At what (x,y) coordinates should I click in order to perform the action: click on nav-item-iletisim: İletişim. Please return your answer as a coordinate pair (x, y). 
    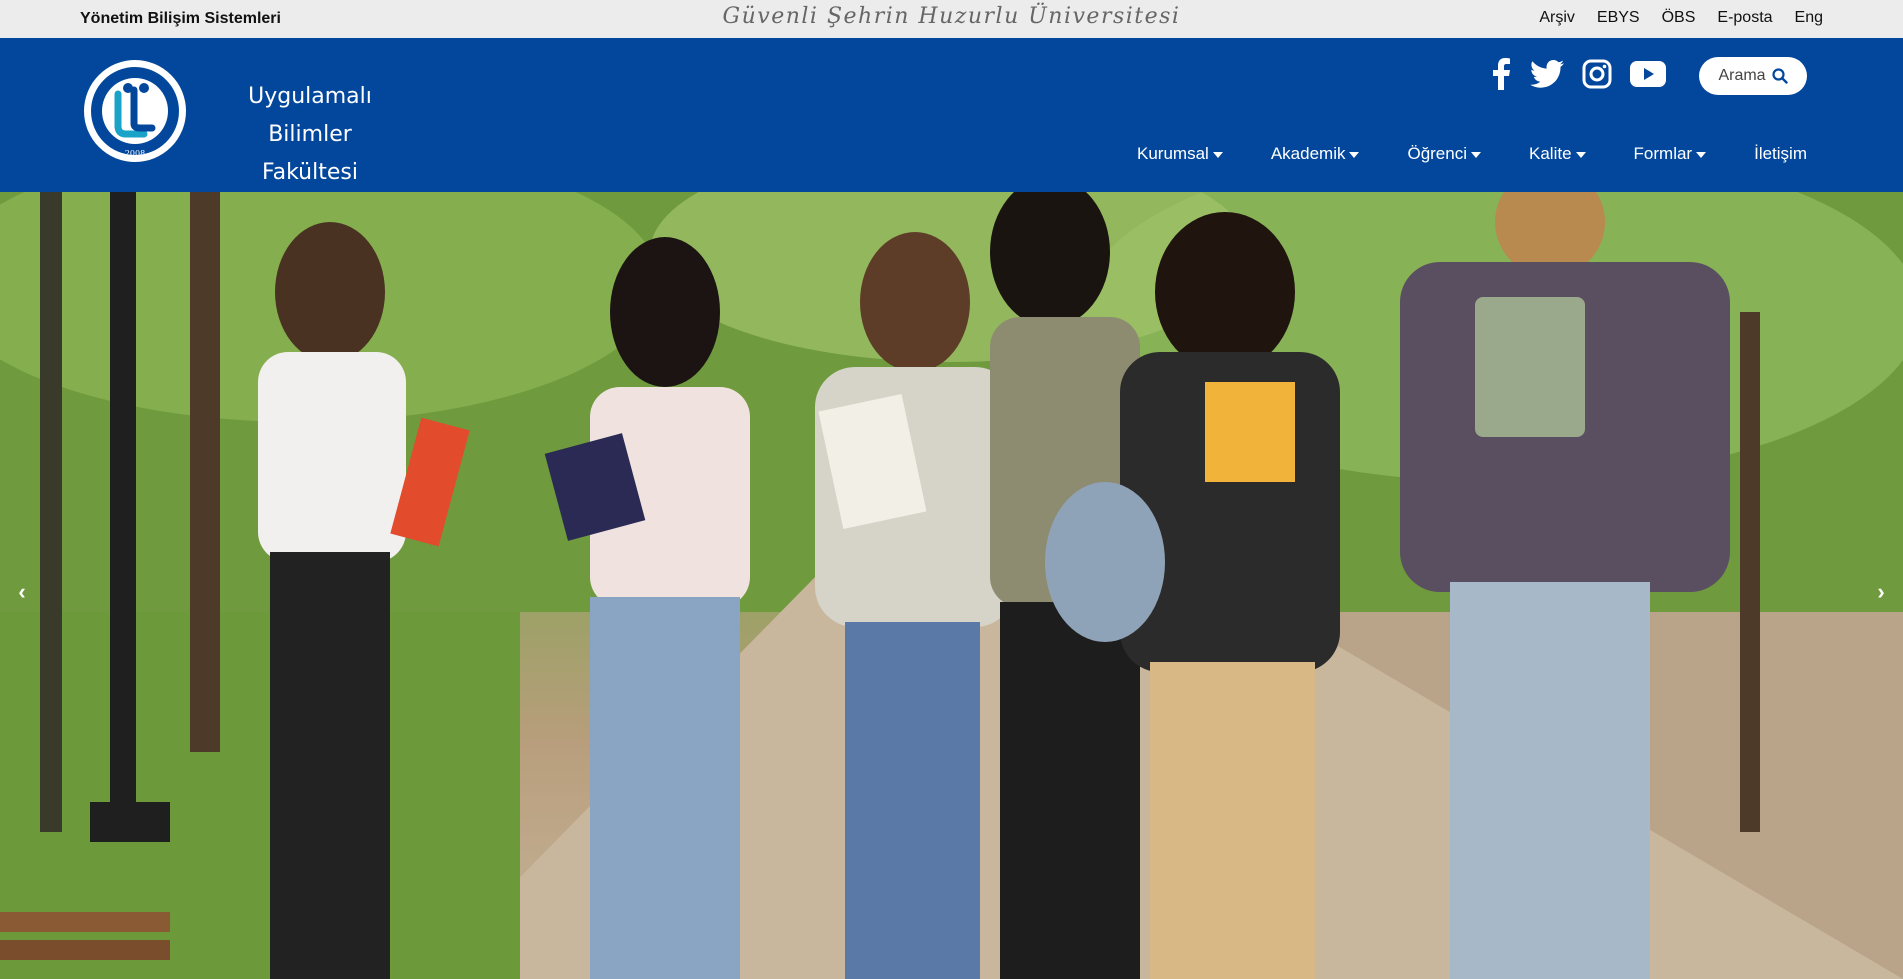
    Looking at the image, I should click on (1780, 154).